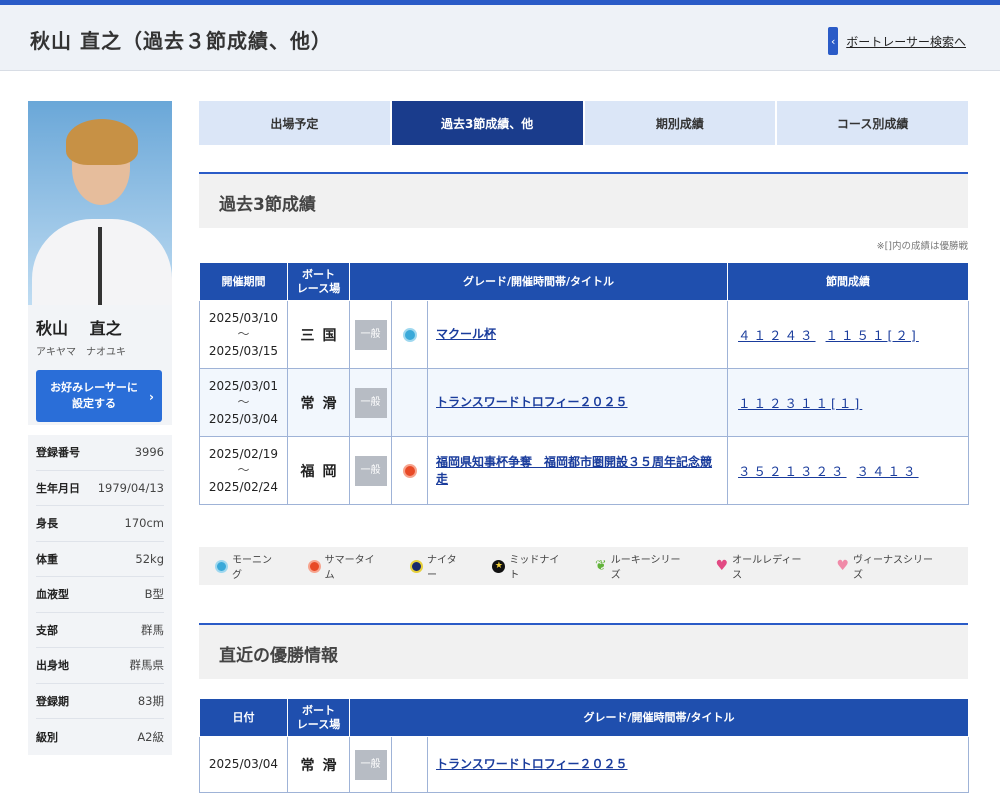 The height and width of the screenshot is (797, 1000). Describe the element at coordinates (872, 335) in the screenshot. I see `result-link: １１５１[２]` at that location.